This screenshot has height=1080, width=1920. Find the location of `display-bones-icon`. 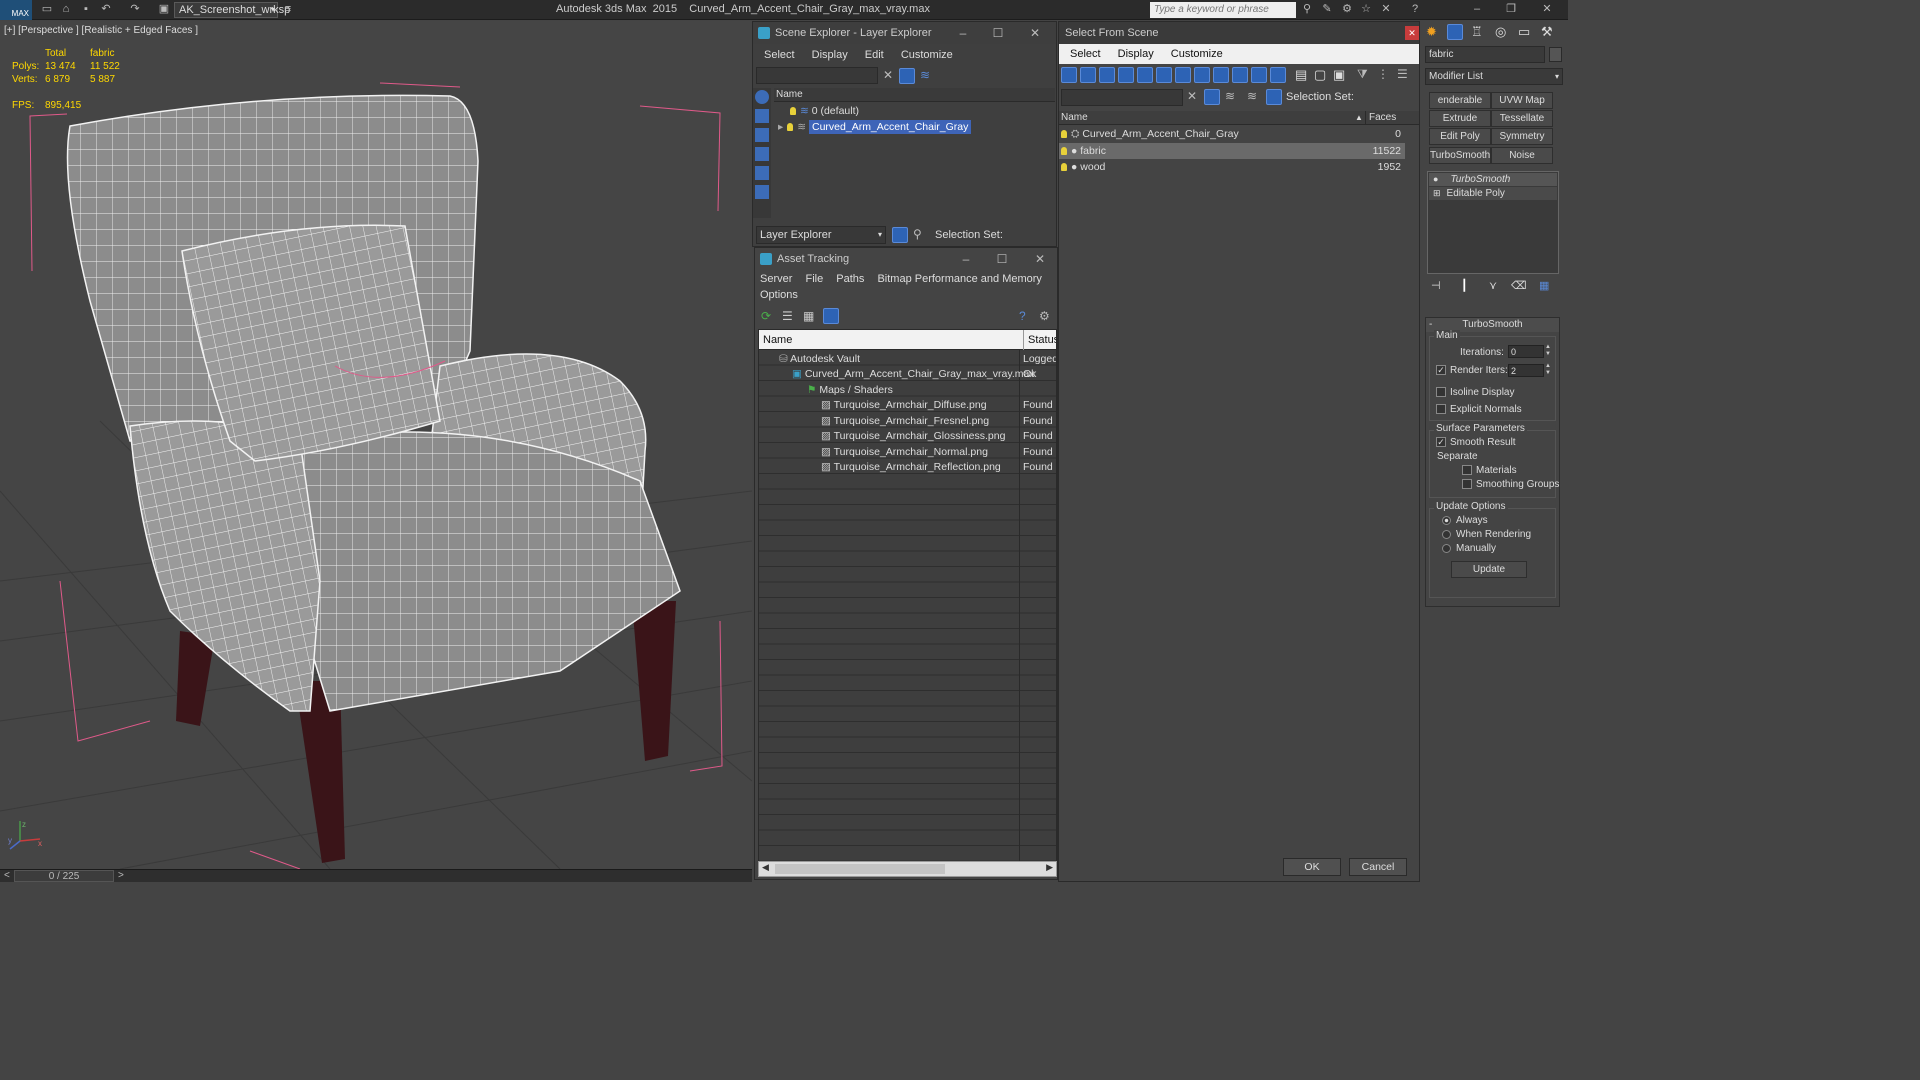

display-bones-icon is located at coordinates (1240, 75).